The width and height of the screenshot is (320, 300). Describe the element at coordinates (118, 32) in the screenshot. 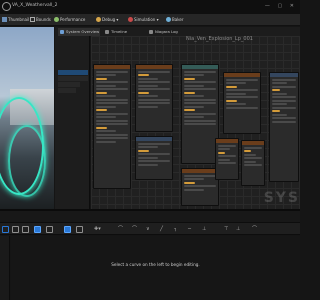

I see `tab-timeline: Timeline` at that location.